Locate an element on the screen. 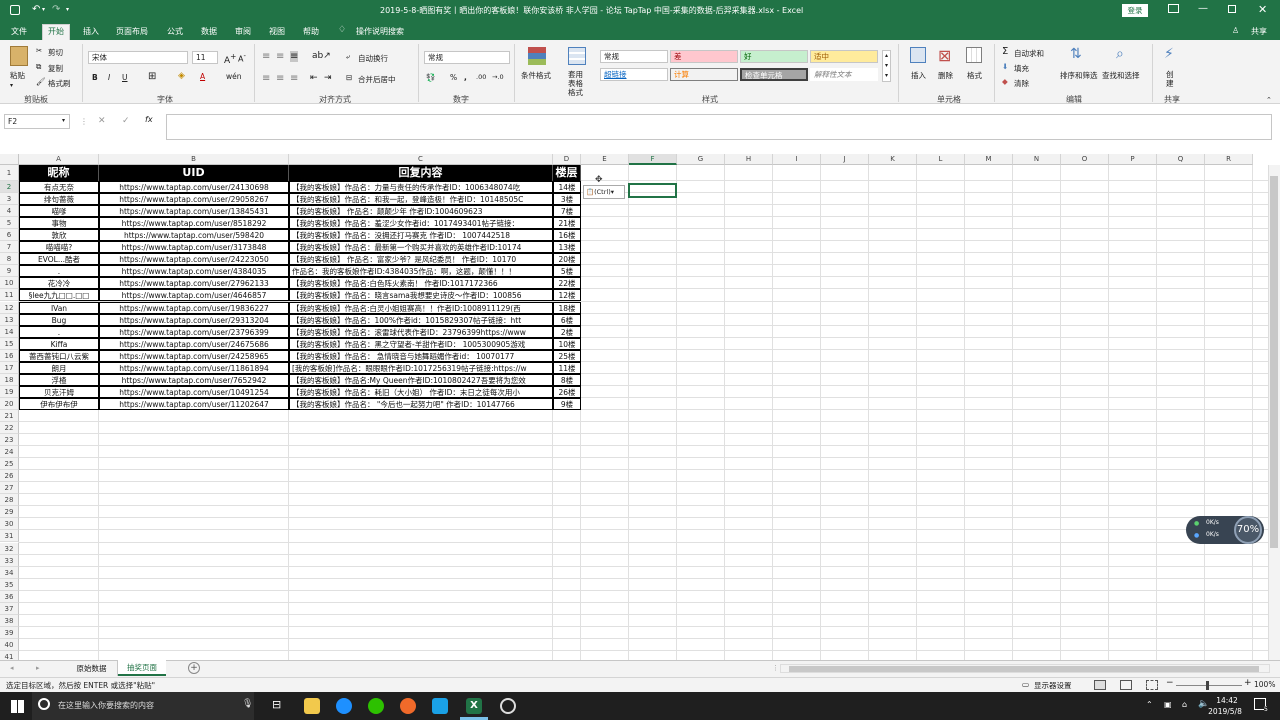 This screenshot has height=720, width=1280. name-box-dropdown-icon: ▾ is located at coordinates (63, 120).